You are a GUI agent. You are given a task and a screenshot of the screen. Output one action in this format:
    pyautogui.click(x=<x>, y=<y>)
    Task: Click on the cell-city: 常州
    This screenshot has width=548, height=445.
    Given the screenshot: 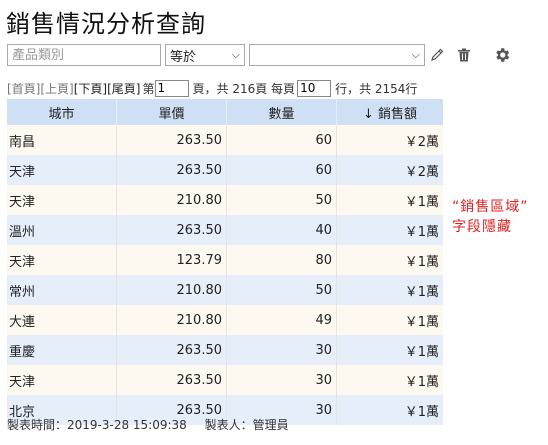 What is the action you would take?
    pyautogui.click(x=62, y=290)
    